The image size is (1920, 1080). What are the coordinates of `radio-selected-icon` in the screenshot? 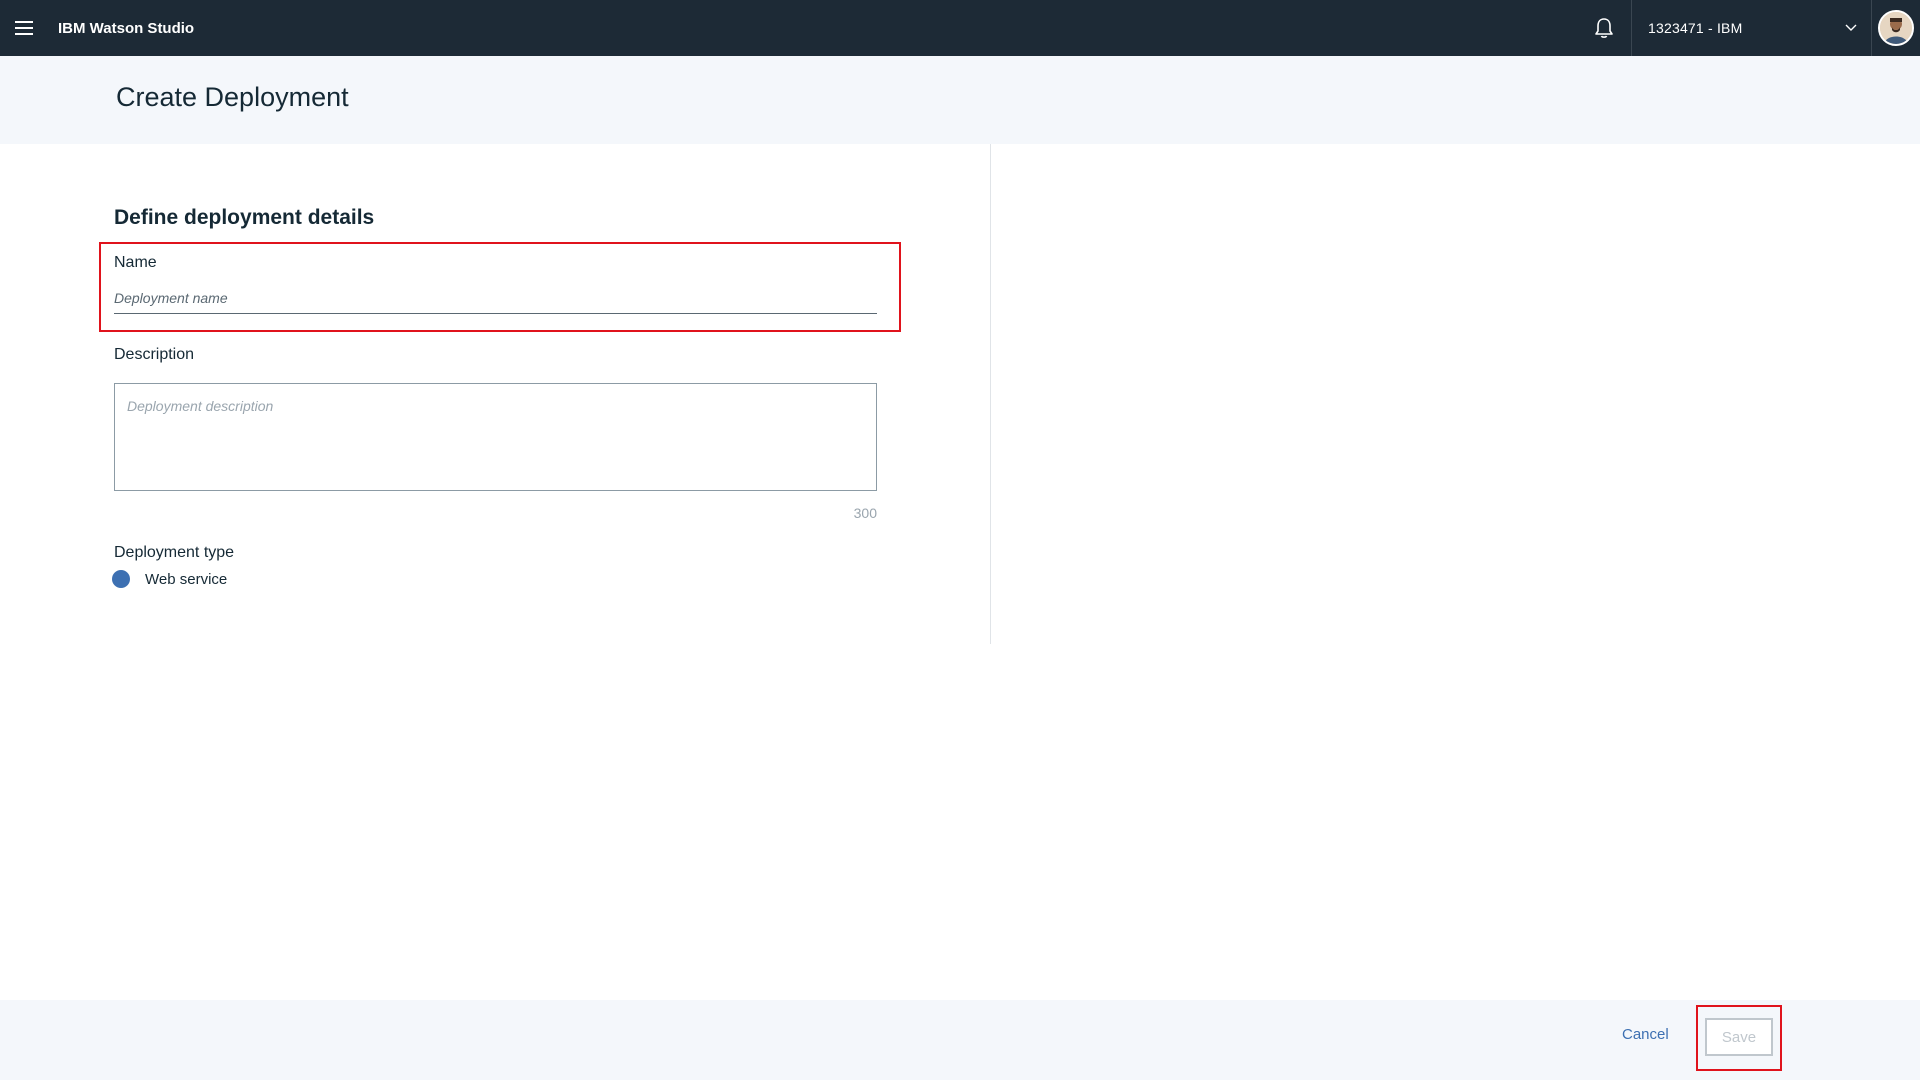 It's located at (121, 579).